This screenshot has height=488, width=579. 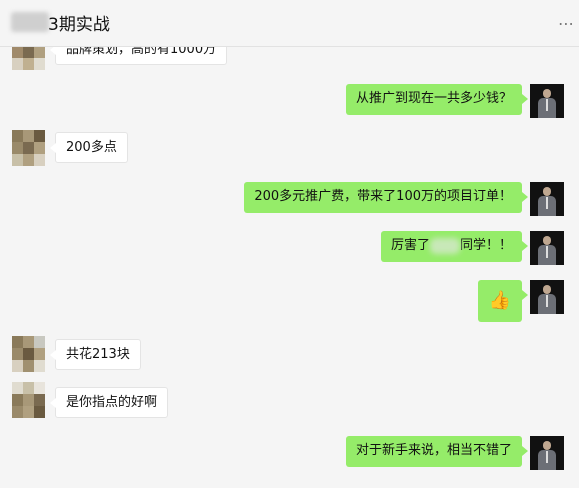 I want to click on chat-title: 3期实战, so click(x=79, y=25).